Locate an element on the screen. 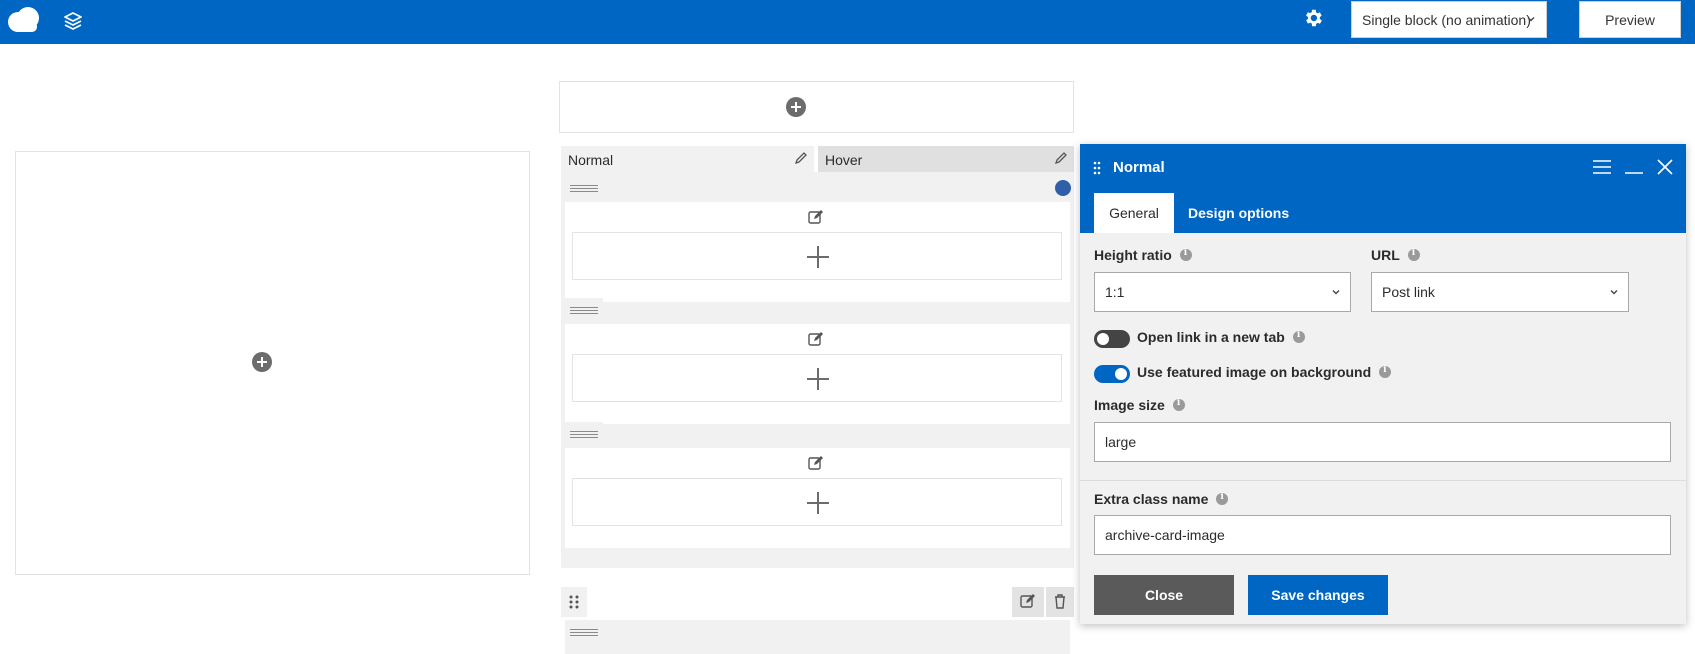  open-new-tab-toggle is located at coordinates (1112, 339).